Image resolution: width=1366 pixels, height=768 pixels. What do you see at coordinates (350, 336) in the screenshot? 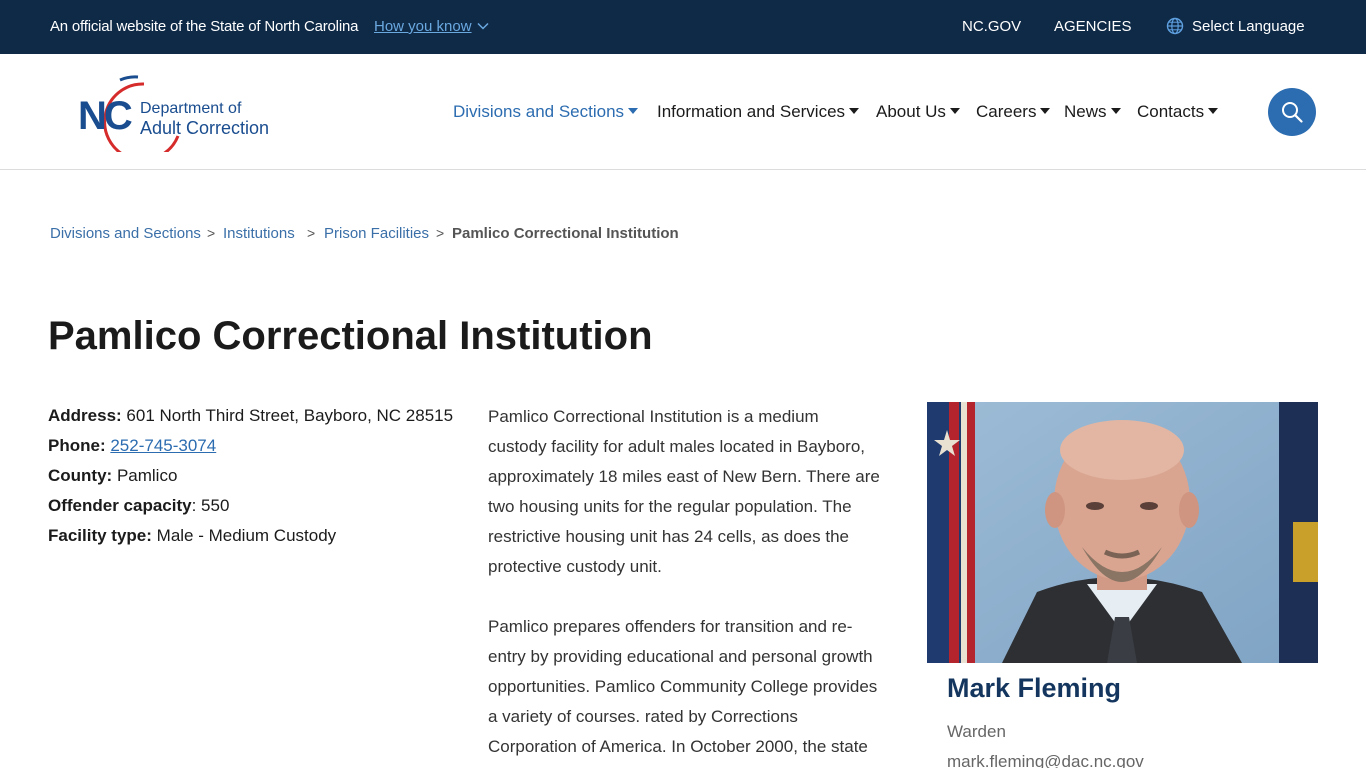
I see `page-title: Pamlico Correctional Institution` at bounding box center [350, 336].